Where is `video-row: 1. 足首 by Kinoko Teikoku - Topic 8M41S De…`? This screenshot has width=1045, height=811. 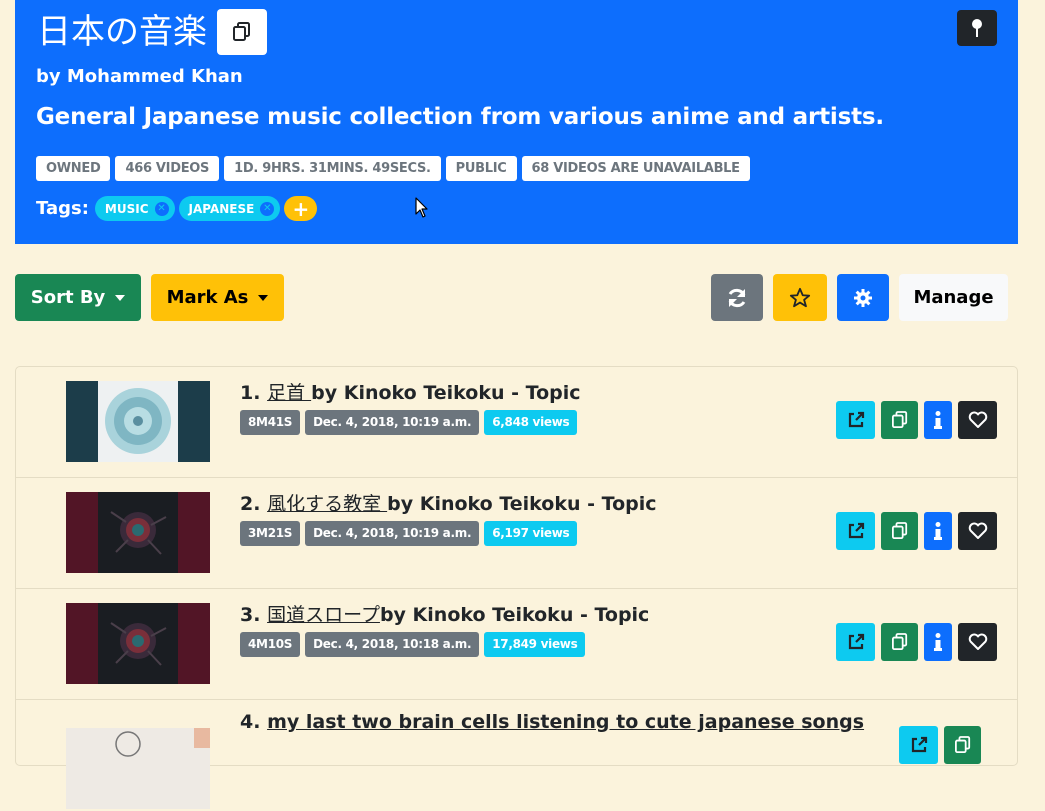 video-row: 1. 足首 by Kinoko Teikoku - Topic 8M41S De… is located at coordinates (516, 422).